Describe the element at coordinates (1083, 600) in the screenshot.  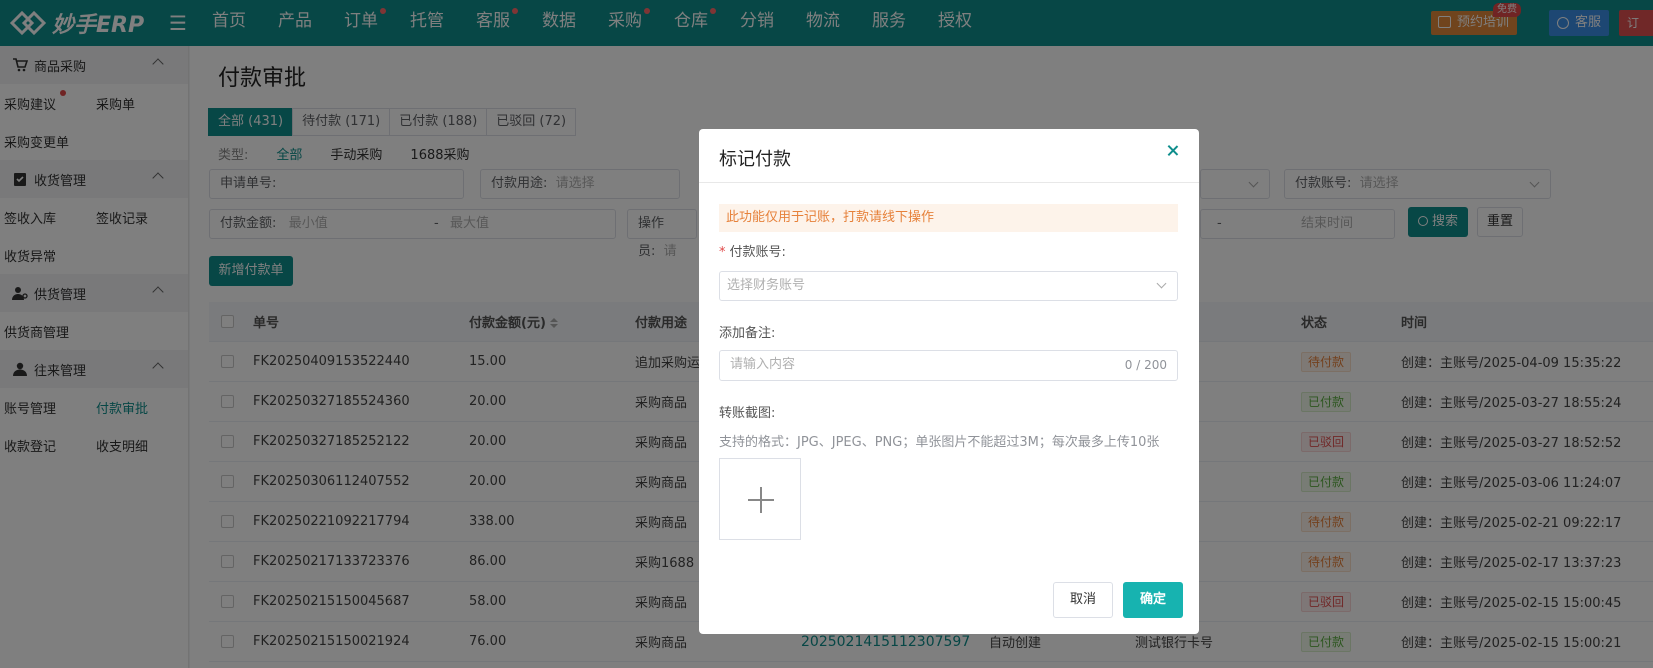
I see `cancel-button: 取消` at that location.